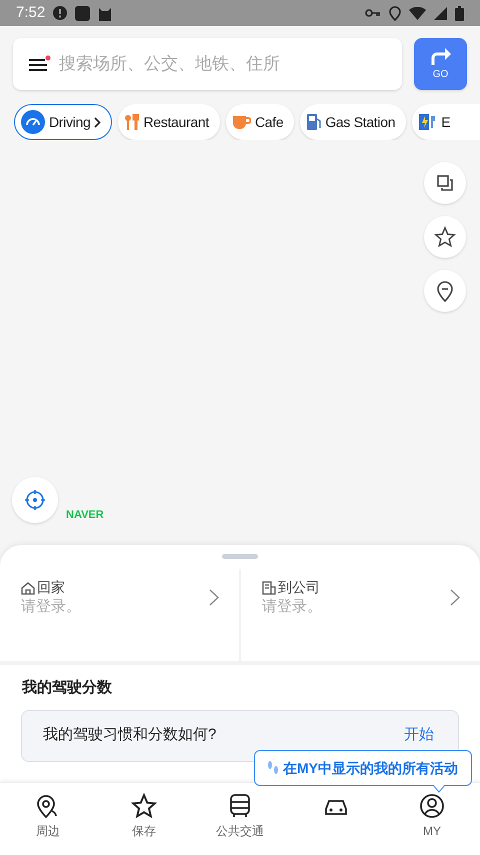 This screenshot has height=855, width=480. I want to click on cup-icon, so click(241, 122).